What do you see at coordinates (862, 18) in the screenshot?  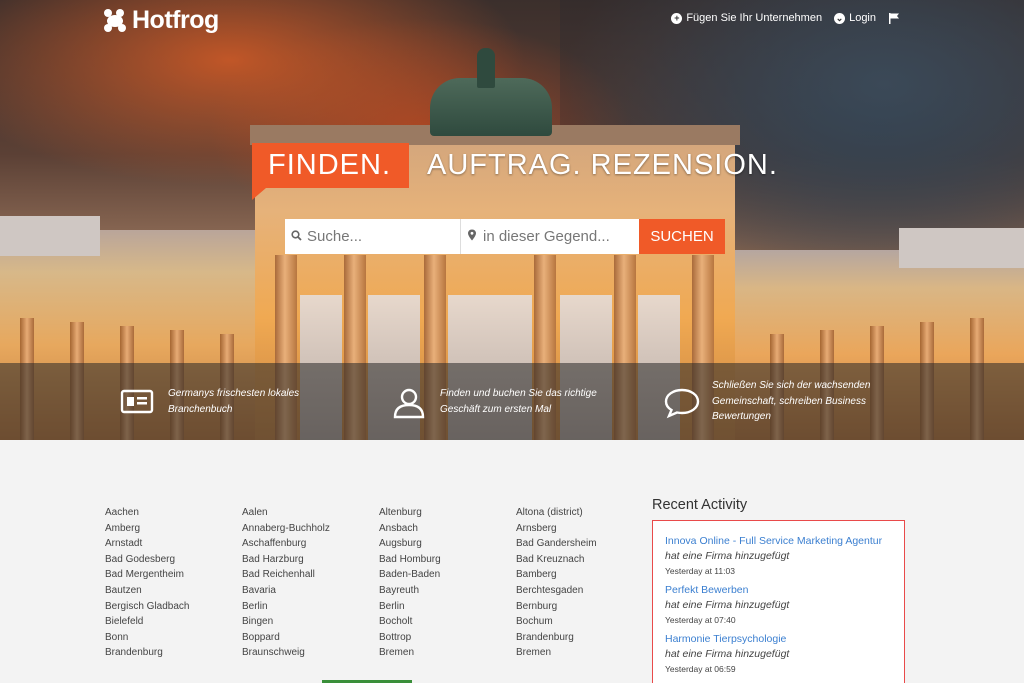 I see `login-label: Login` at bounding box center [862, 18].